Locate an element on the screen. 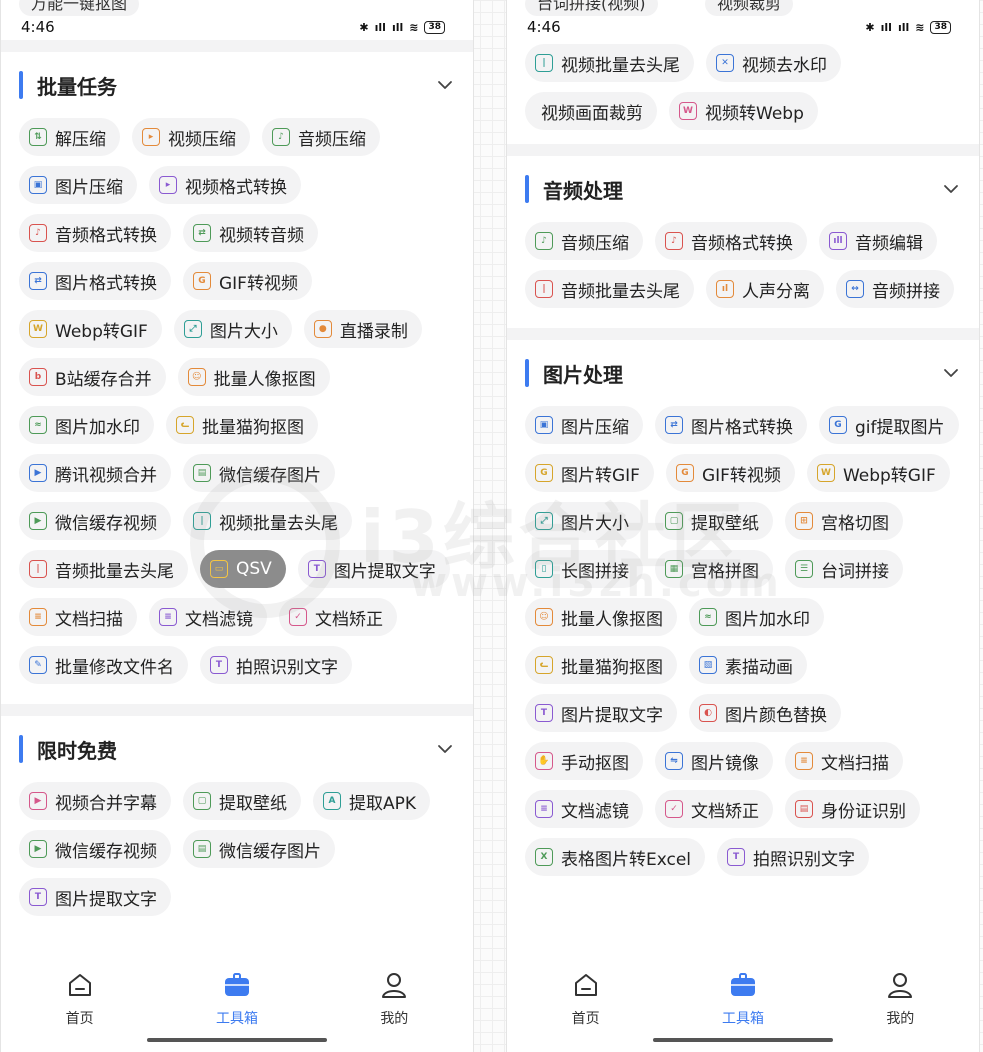 The height and width of the screenshot is (1052, 983). bluetooth-icon: ✱ is located at coordinates (364, 27).